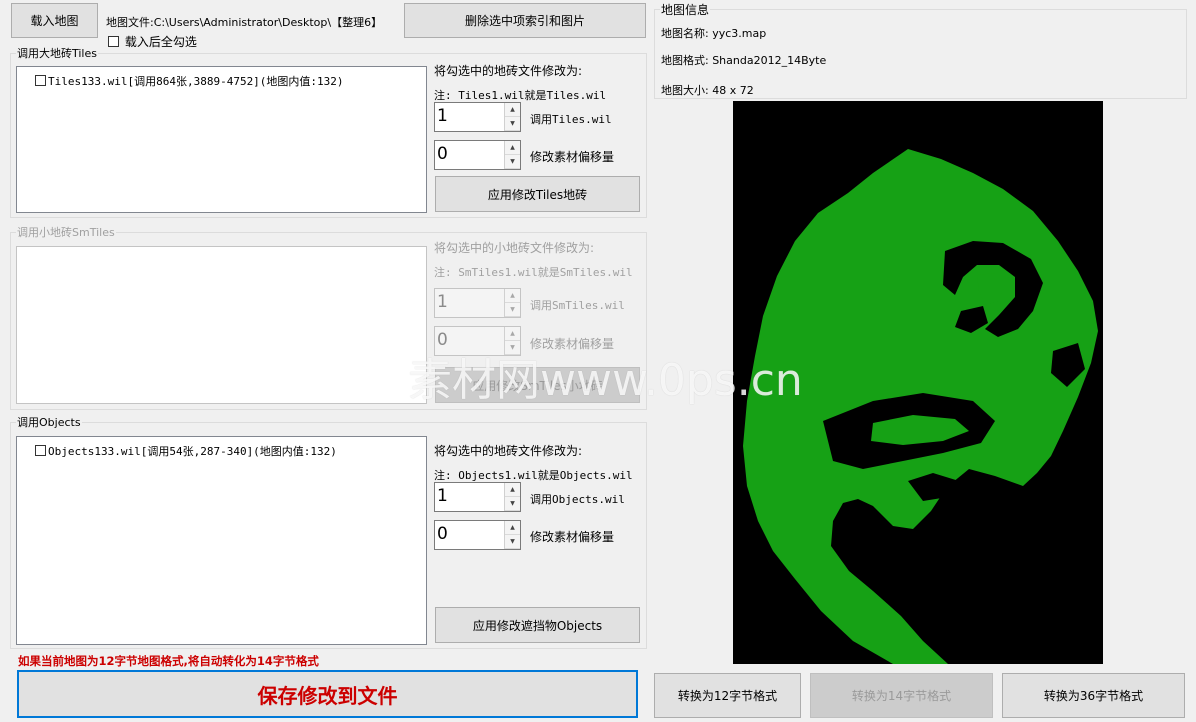 This screenshot has height=722, width=1196. I want to click on map-format: 地图格式: Shanda2012_14Byte, so click(744, 60).